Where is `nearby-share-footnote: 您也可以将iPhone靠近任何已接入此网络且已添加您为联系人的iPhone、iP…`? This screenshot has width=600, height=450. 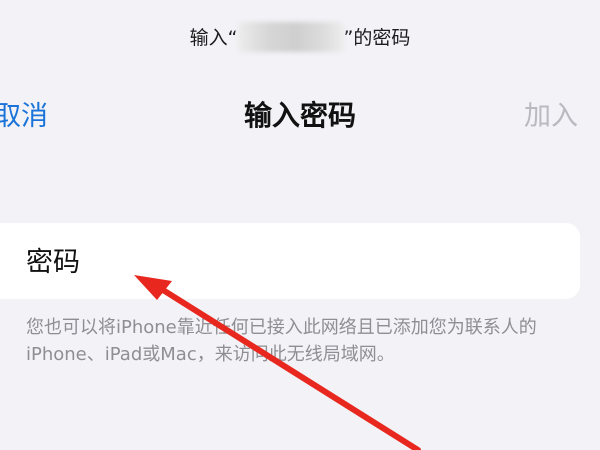
nearby-share-footnote: 您也可以将iPhone靠近任何已接入此网络且已添加您为联系人的iPhone、iP… is located at coordinates (281, 341).